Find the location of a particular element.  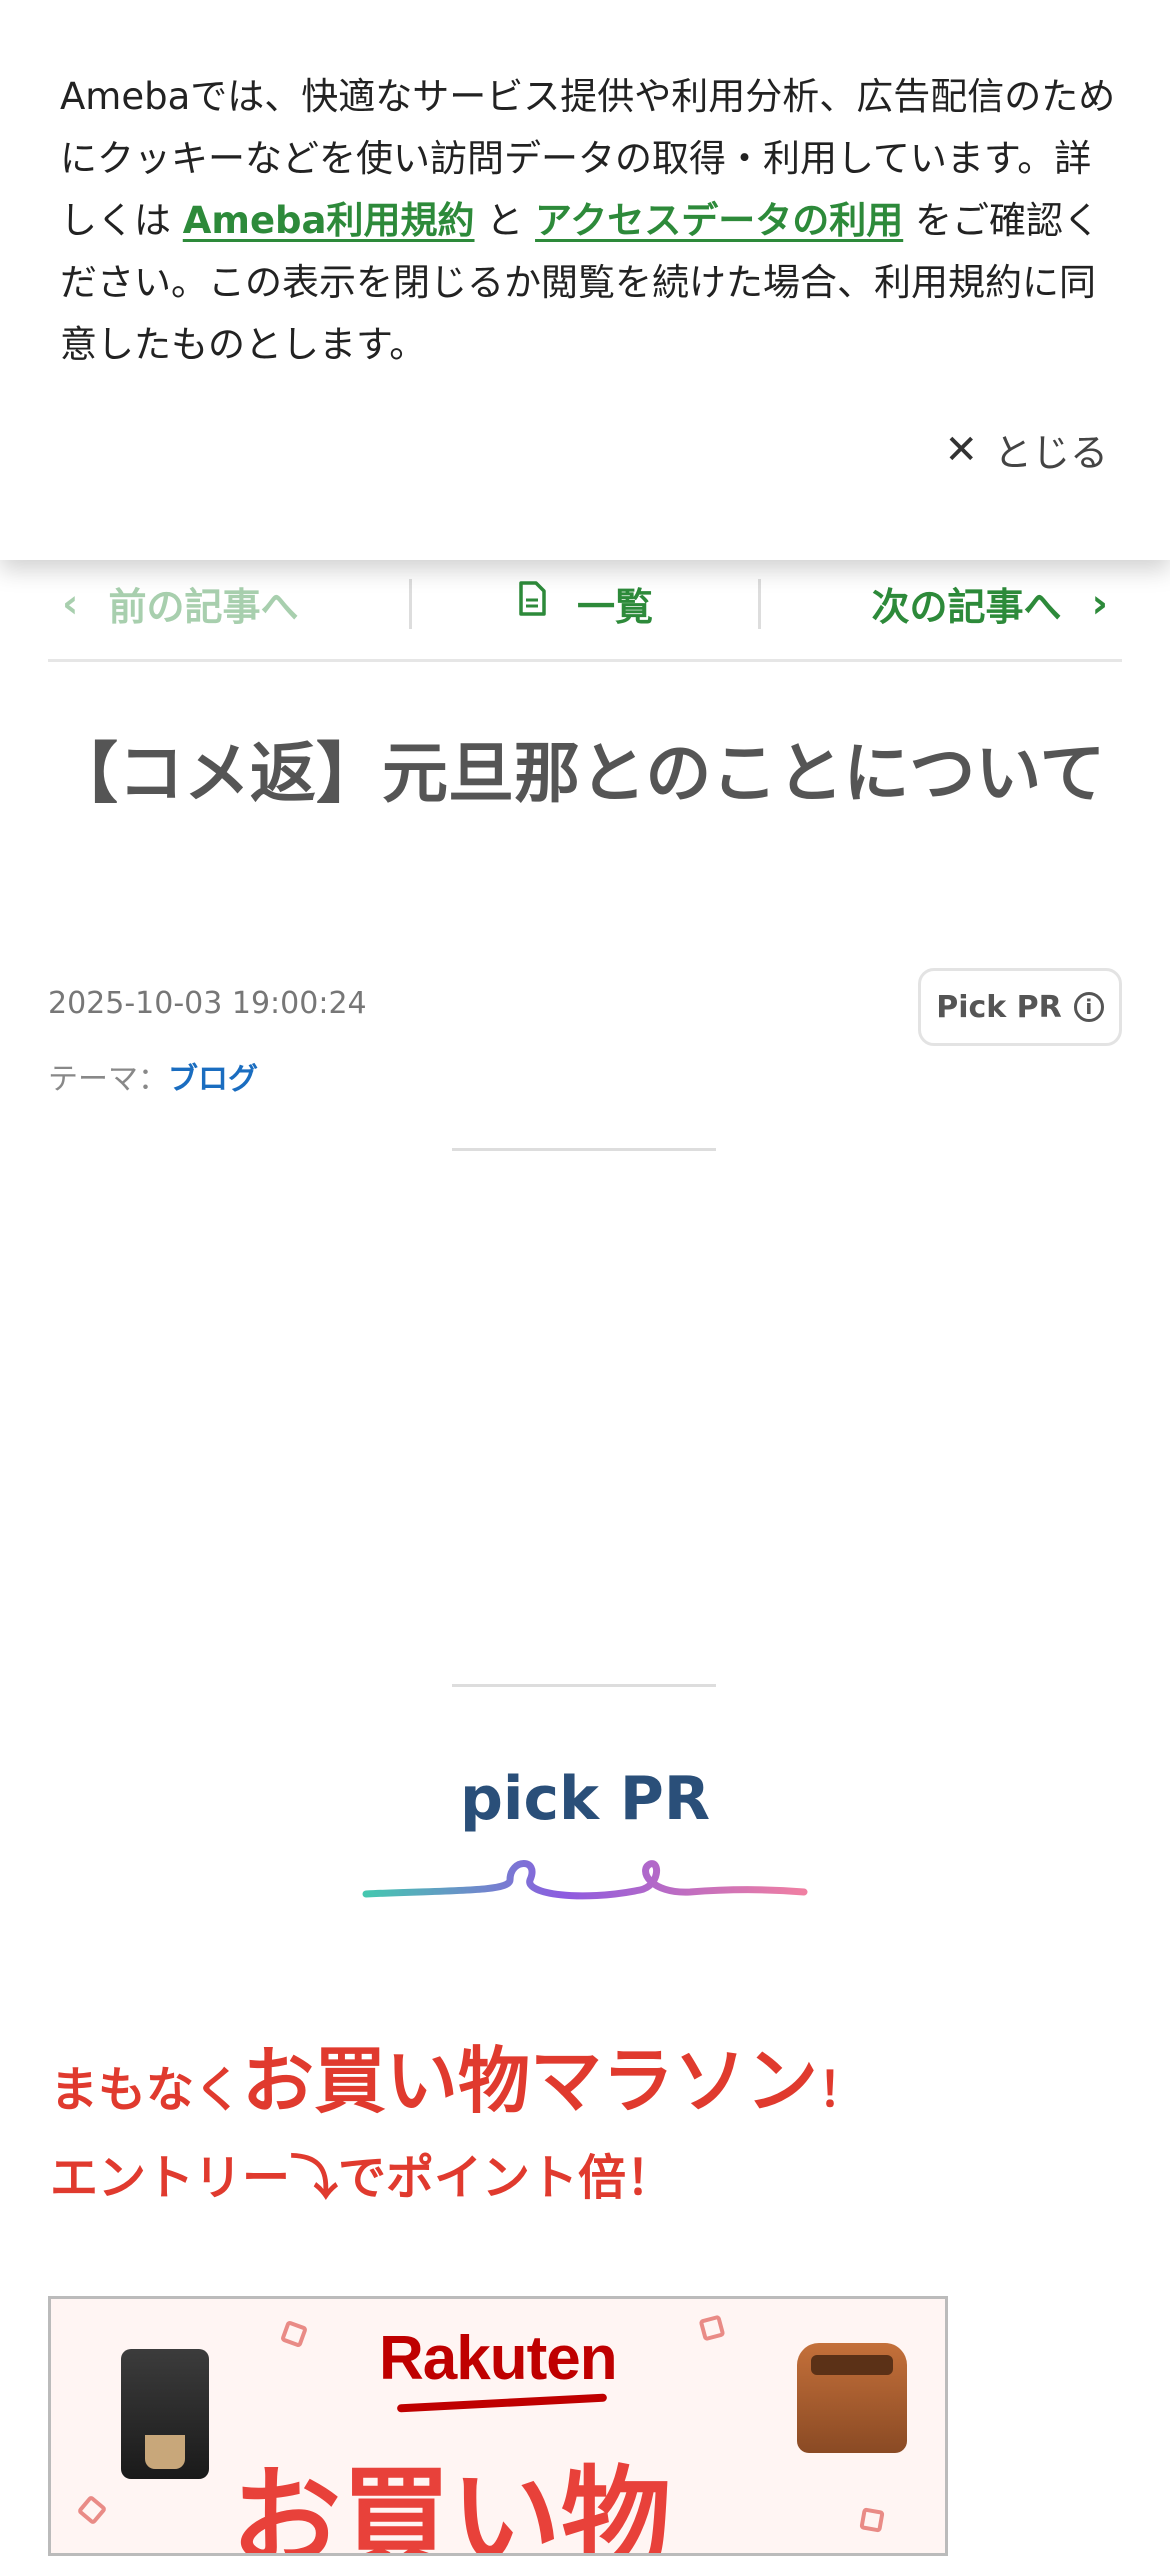

access-data-link: アクセスデータの利用 is located at coordinates (719, 220).